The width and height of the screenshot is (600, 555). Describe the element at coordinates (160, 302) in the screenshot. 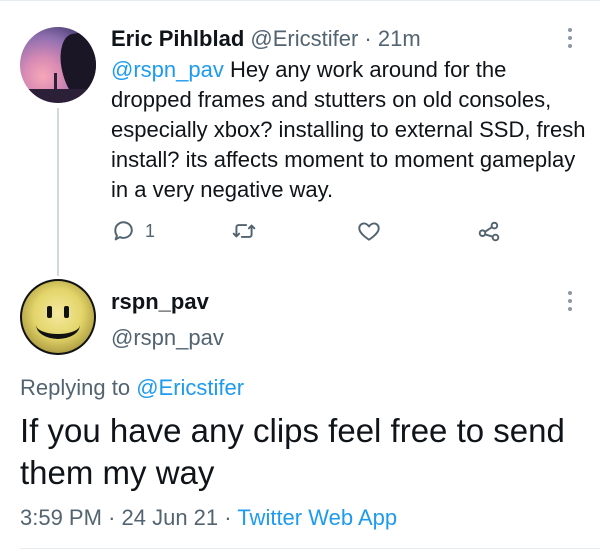

I see `author-name: rspn_pav` at that location.